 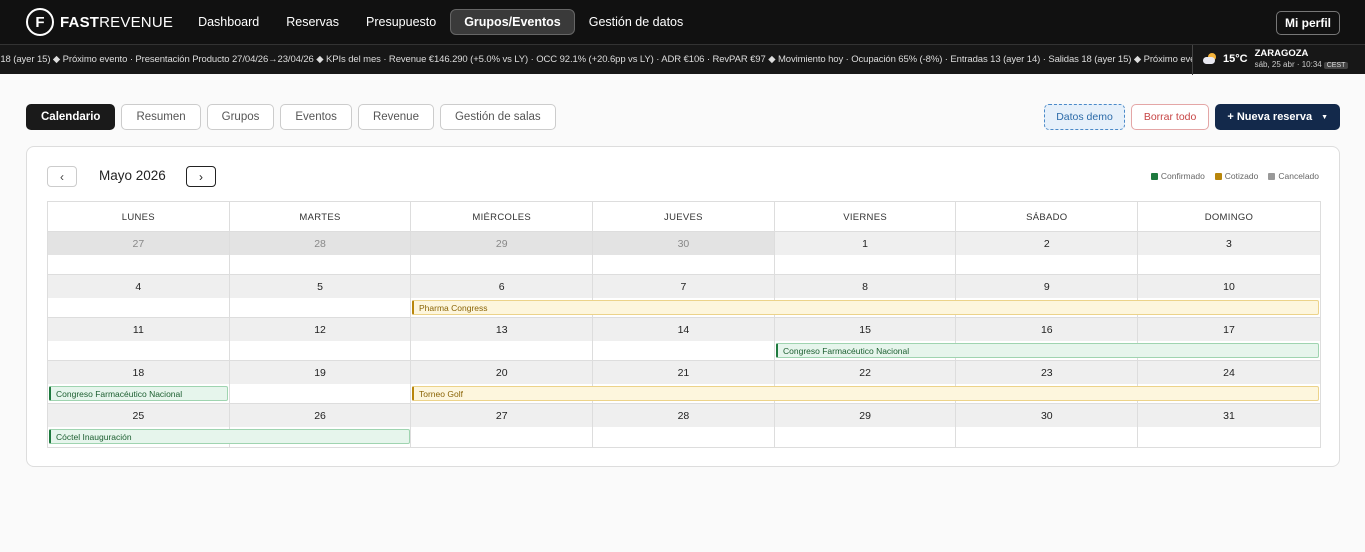 I want to click on weekday-label: LUNES, so click(x=139, y=217).